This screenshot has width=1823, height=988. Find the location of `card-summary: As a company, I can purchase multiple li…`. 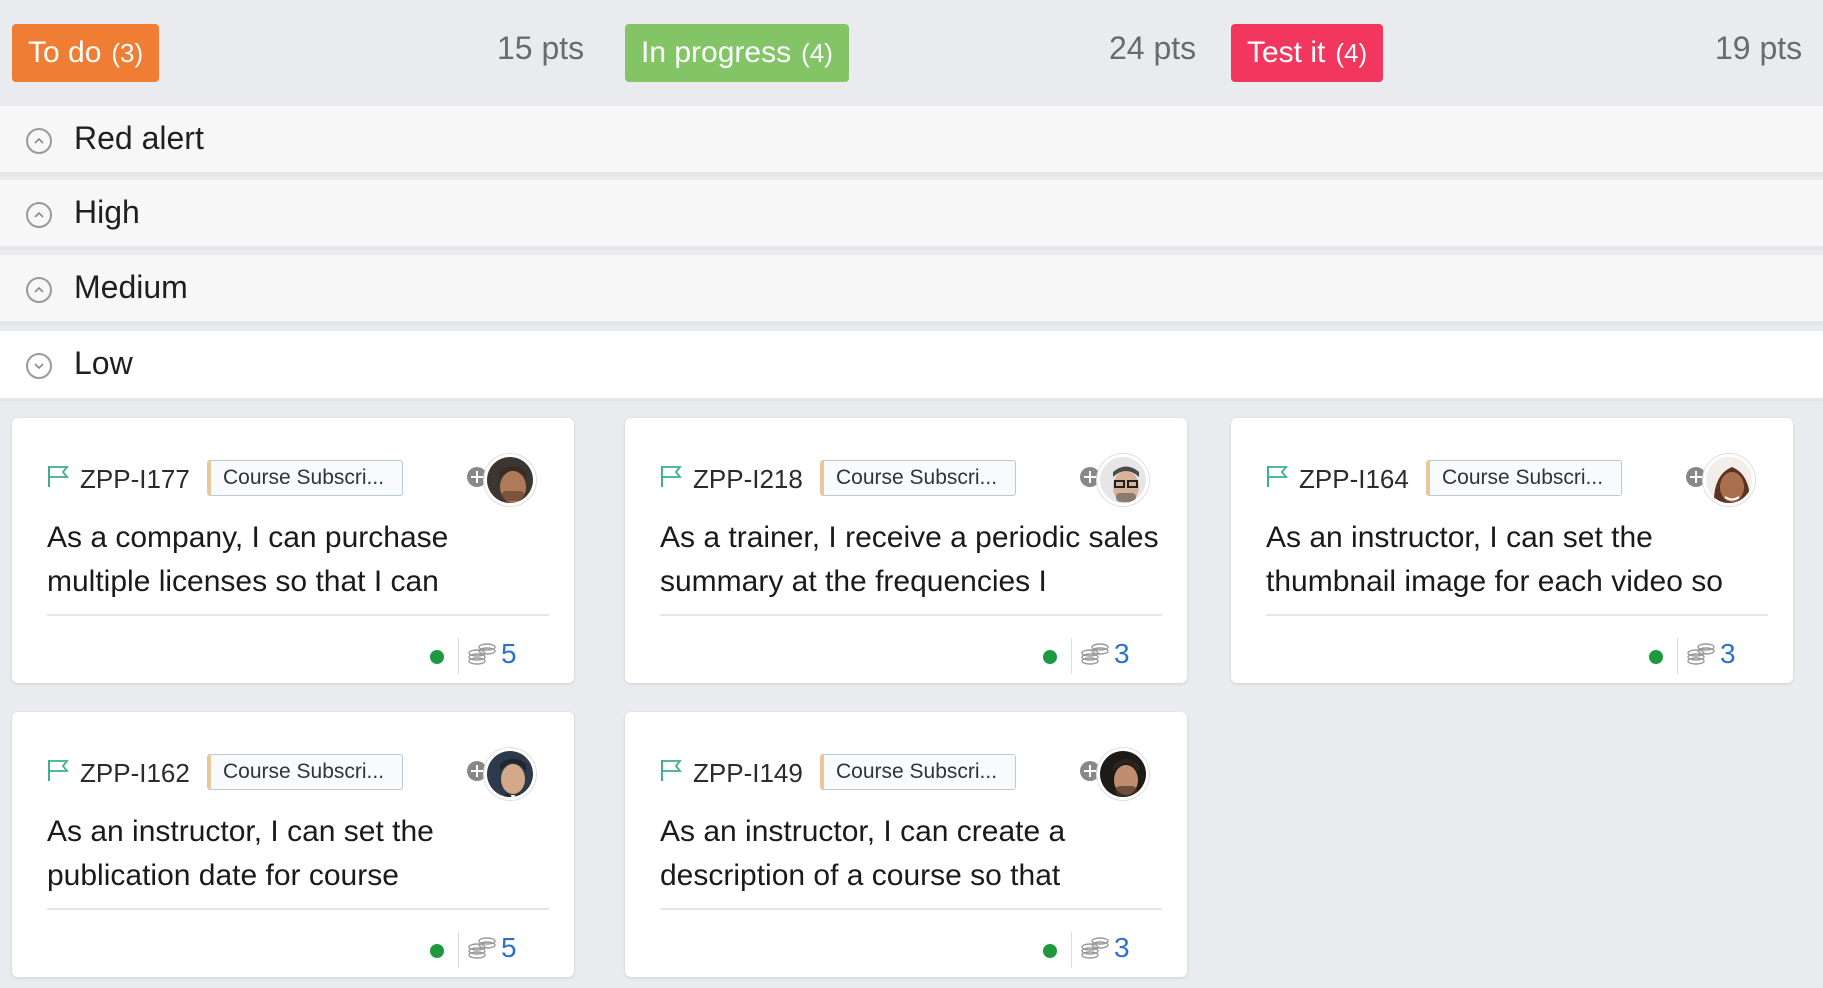

card-summary: As a company, I can purchase multiple li… is located at coordinates (297, 560).